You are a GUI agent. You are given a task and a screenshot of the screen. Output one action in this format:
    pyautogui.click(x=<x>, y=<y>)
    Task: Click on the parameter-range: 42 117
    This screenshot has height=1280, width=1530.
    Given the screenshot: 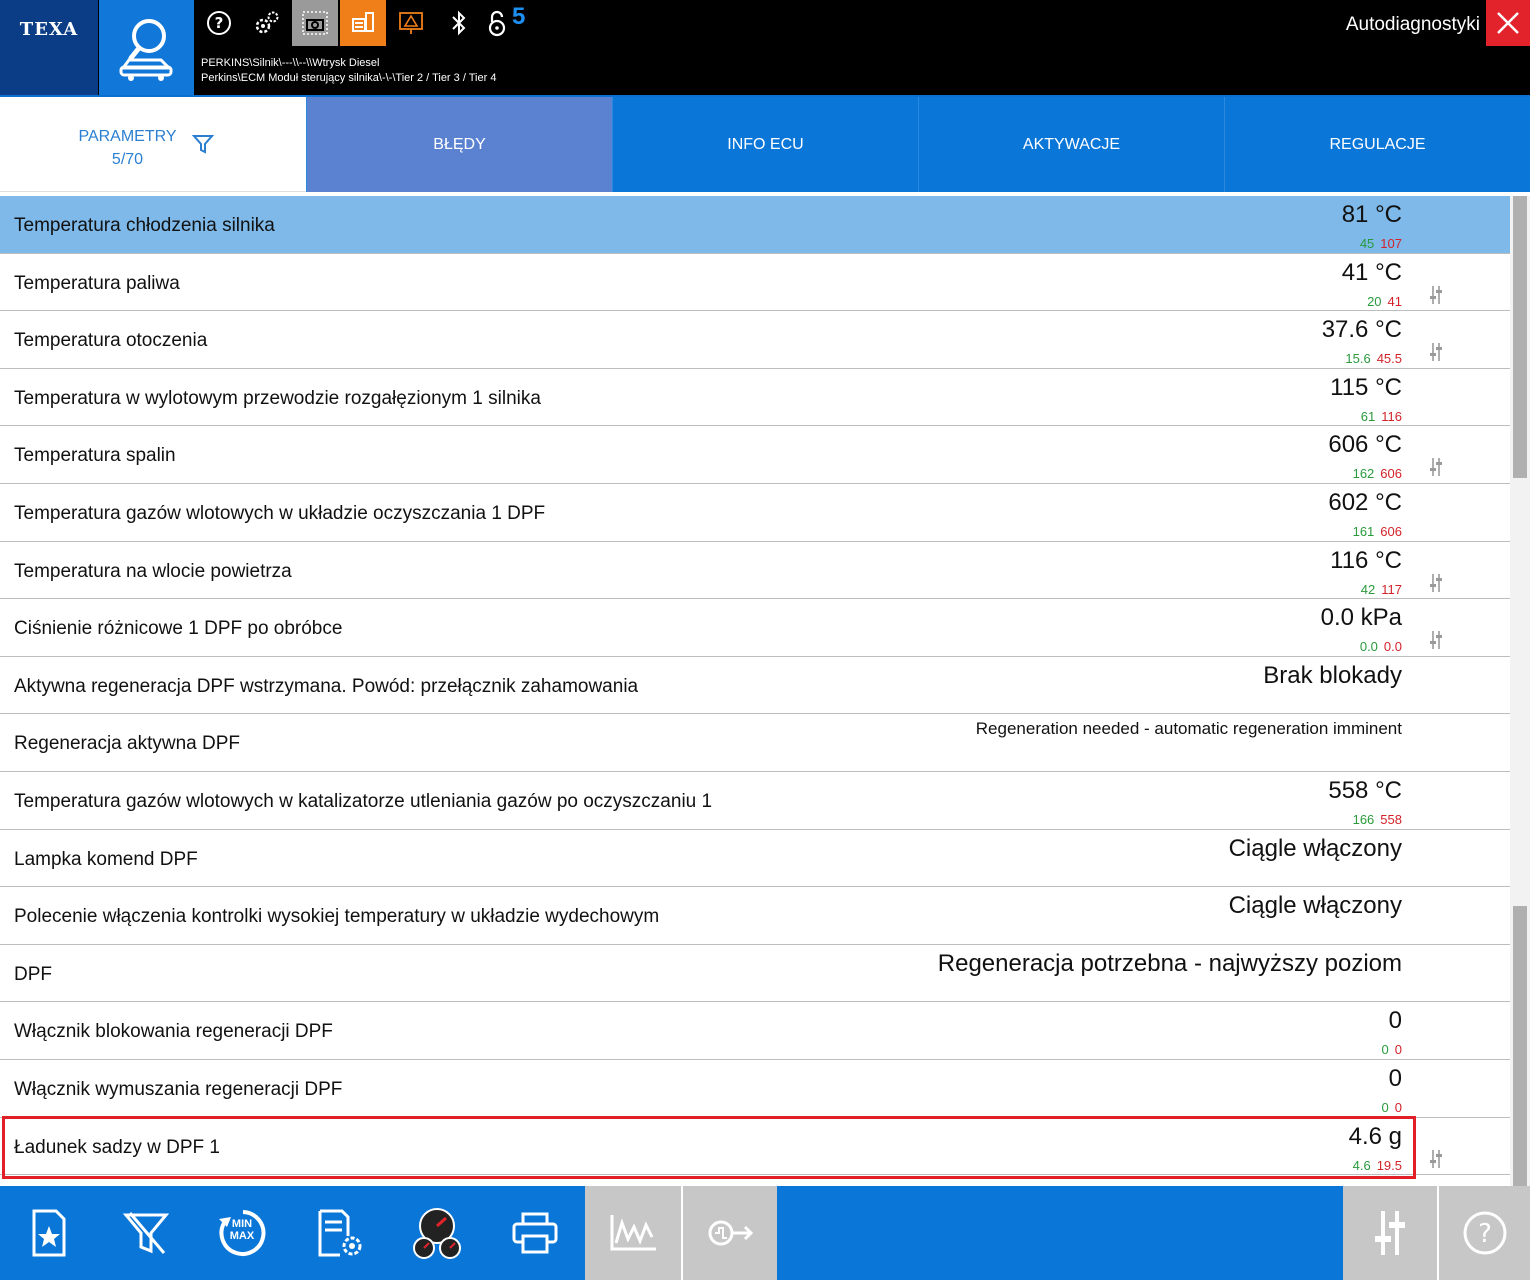 What is the action you would take?
    pyautogui.click(x=1381, y=589)
    